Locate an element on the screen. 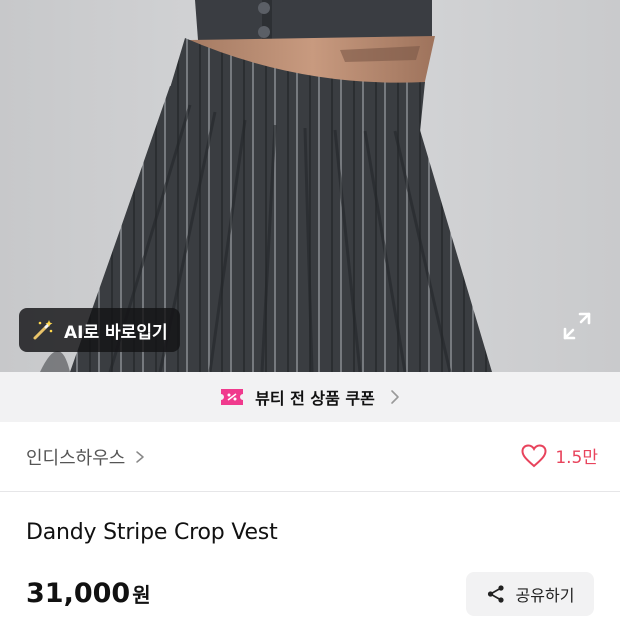  product-price: 31,000 원 is located at coordinates (88, 593).